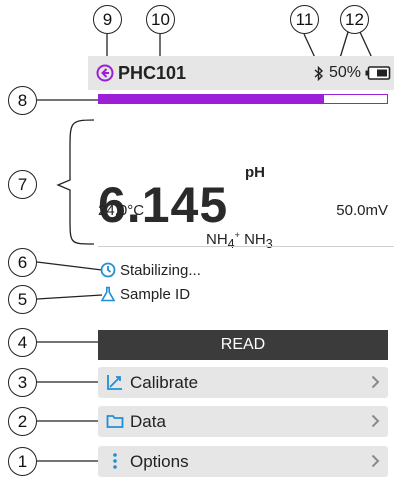  Describe the element at coordinates (155, 294) in the screenshot. I see `sample-id: Sample ID` at that location.